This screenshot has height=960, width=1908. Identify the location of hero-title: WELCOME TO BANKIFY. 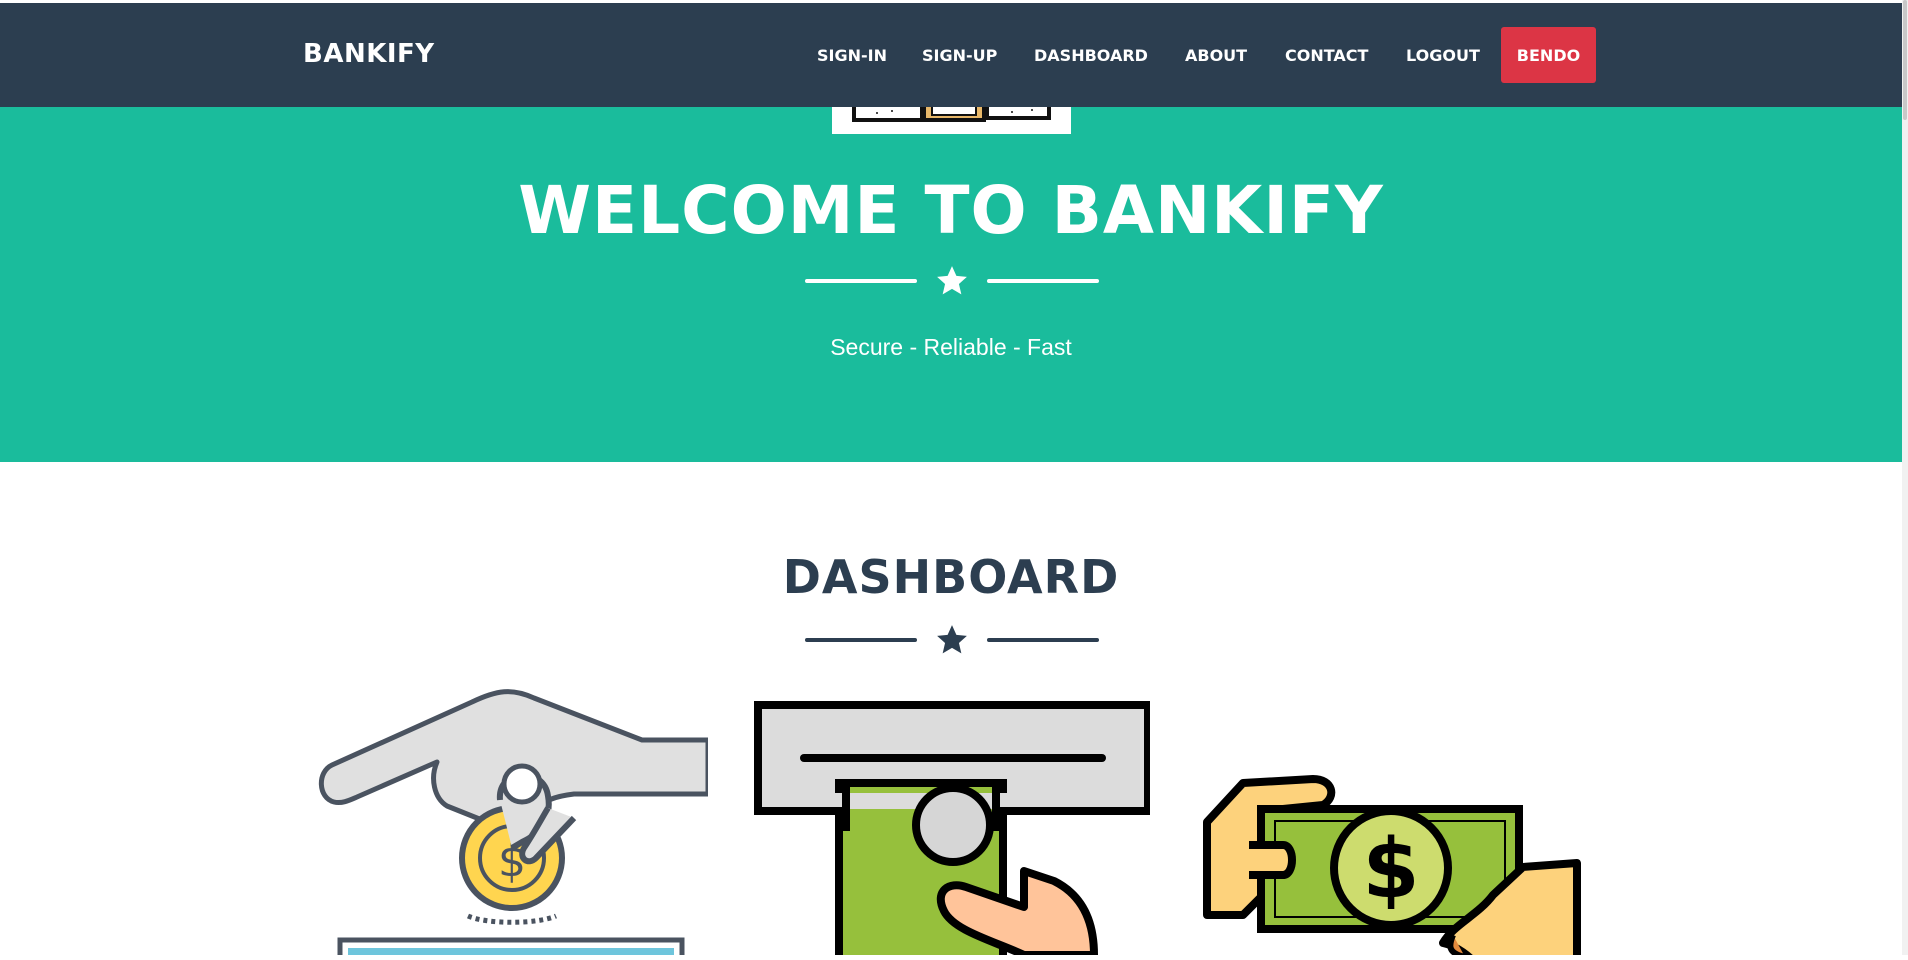
(951, 210).